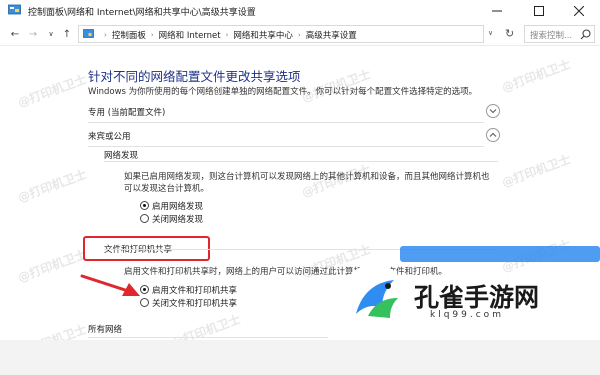  Describe the element at coordinates (121, 156) in the screenshot. I see `network-discovery-heading: 网络发现` at that location.